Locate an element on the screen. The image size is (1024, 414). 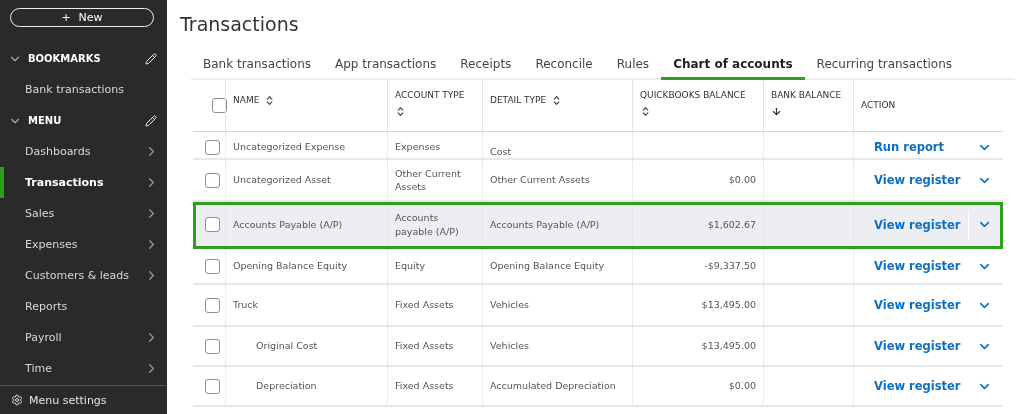
account-name: Truck is located at coordinates (246, 305).